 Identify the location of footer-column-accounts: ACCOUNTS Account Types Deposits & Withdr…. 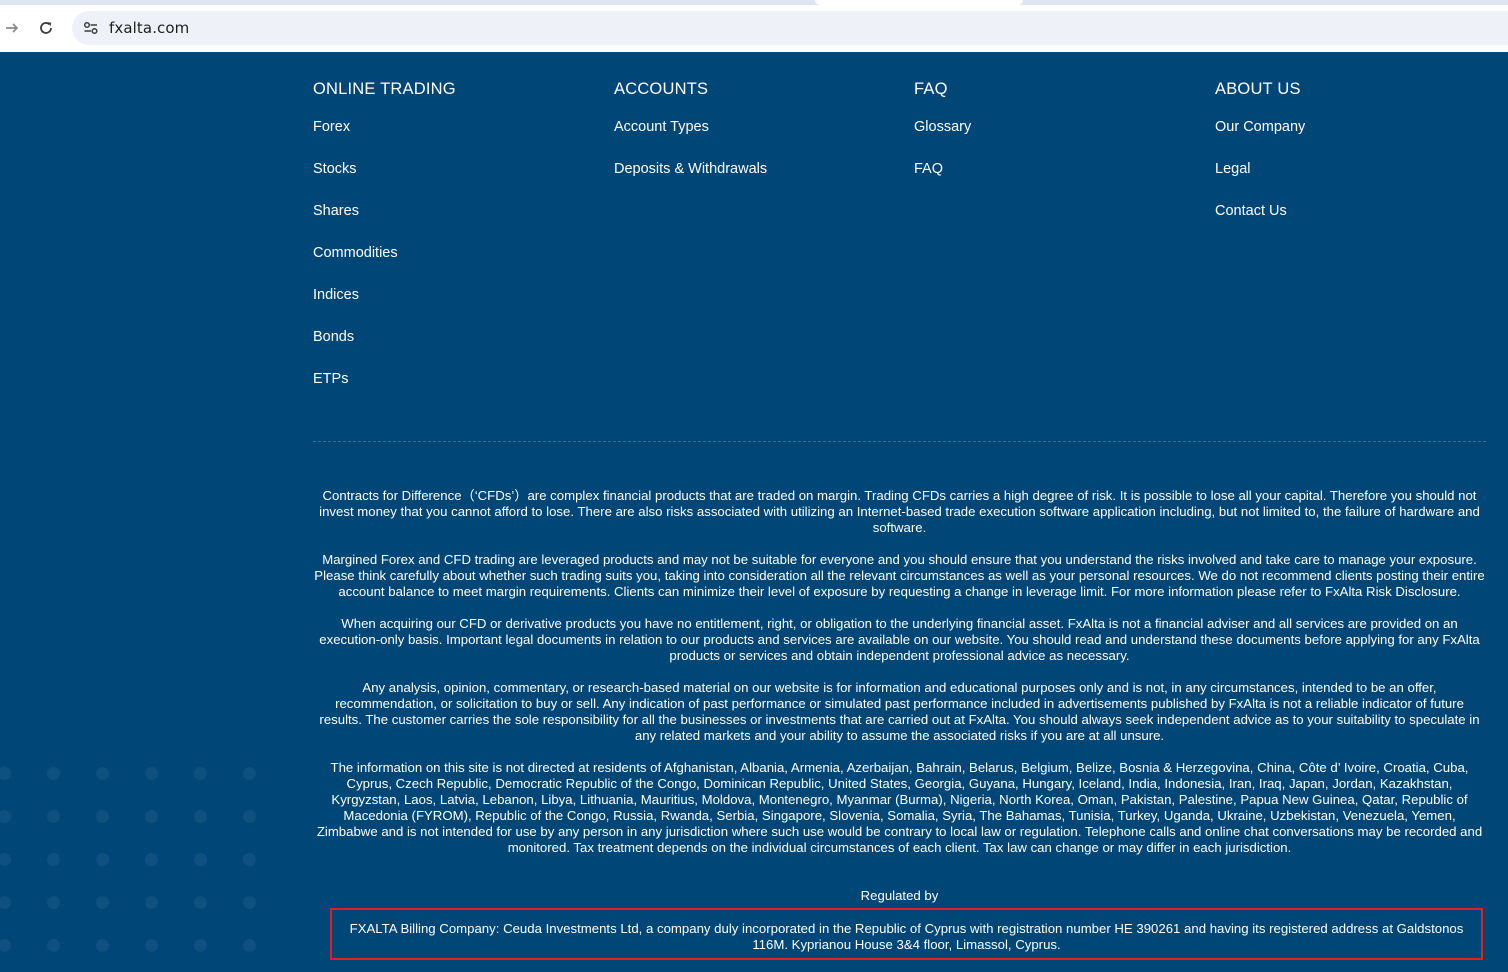
(690, 140).